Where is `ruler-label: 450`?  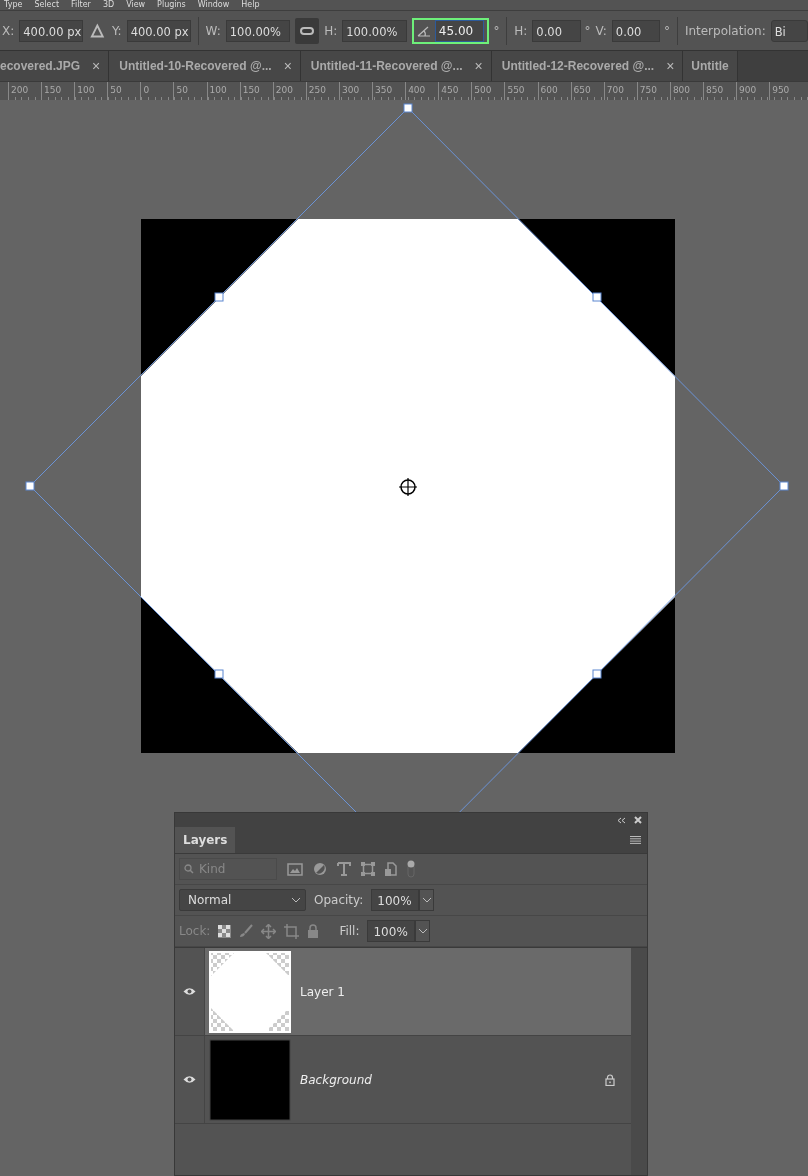 ruler-label: 450 is located at coordinates (455, 91).